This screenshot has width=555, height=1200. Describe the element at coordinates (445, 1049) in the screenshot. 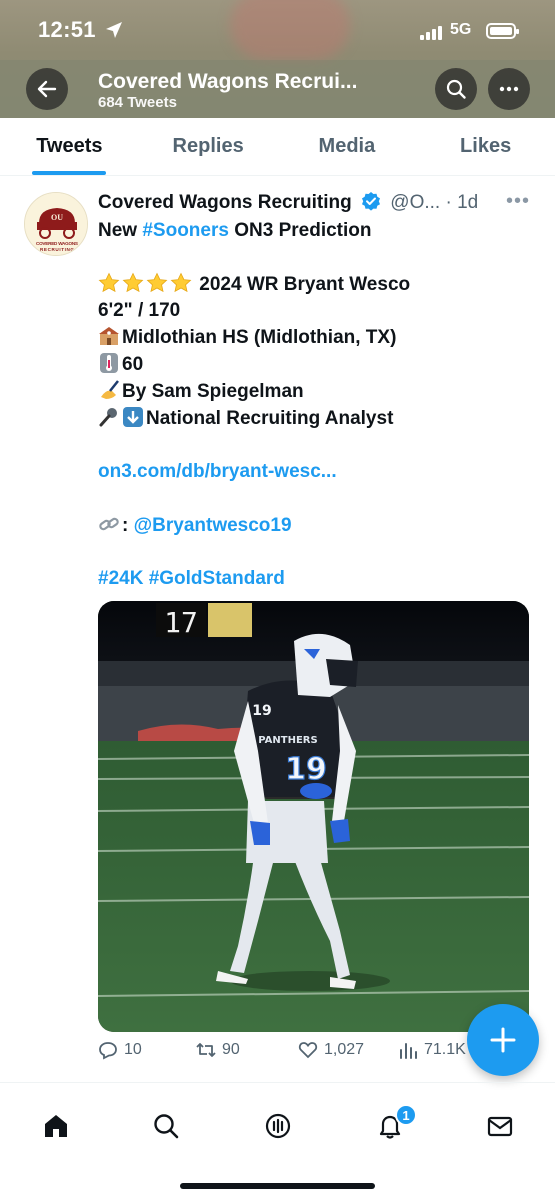

I see `view-count: 71.1K` at that location.